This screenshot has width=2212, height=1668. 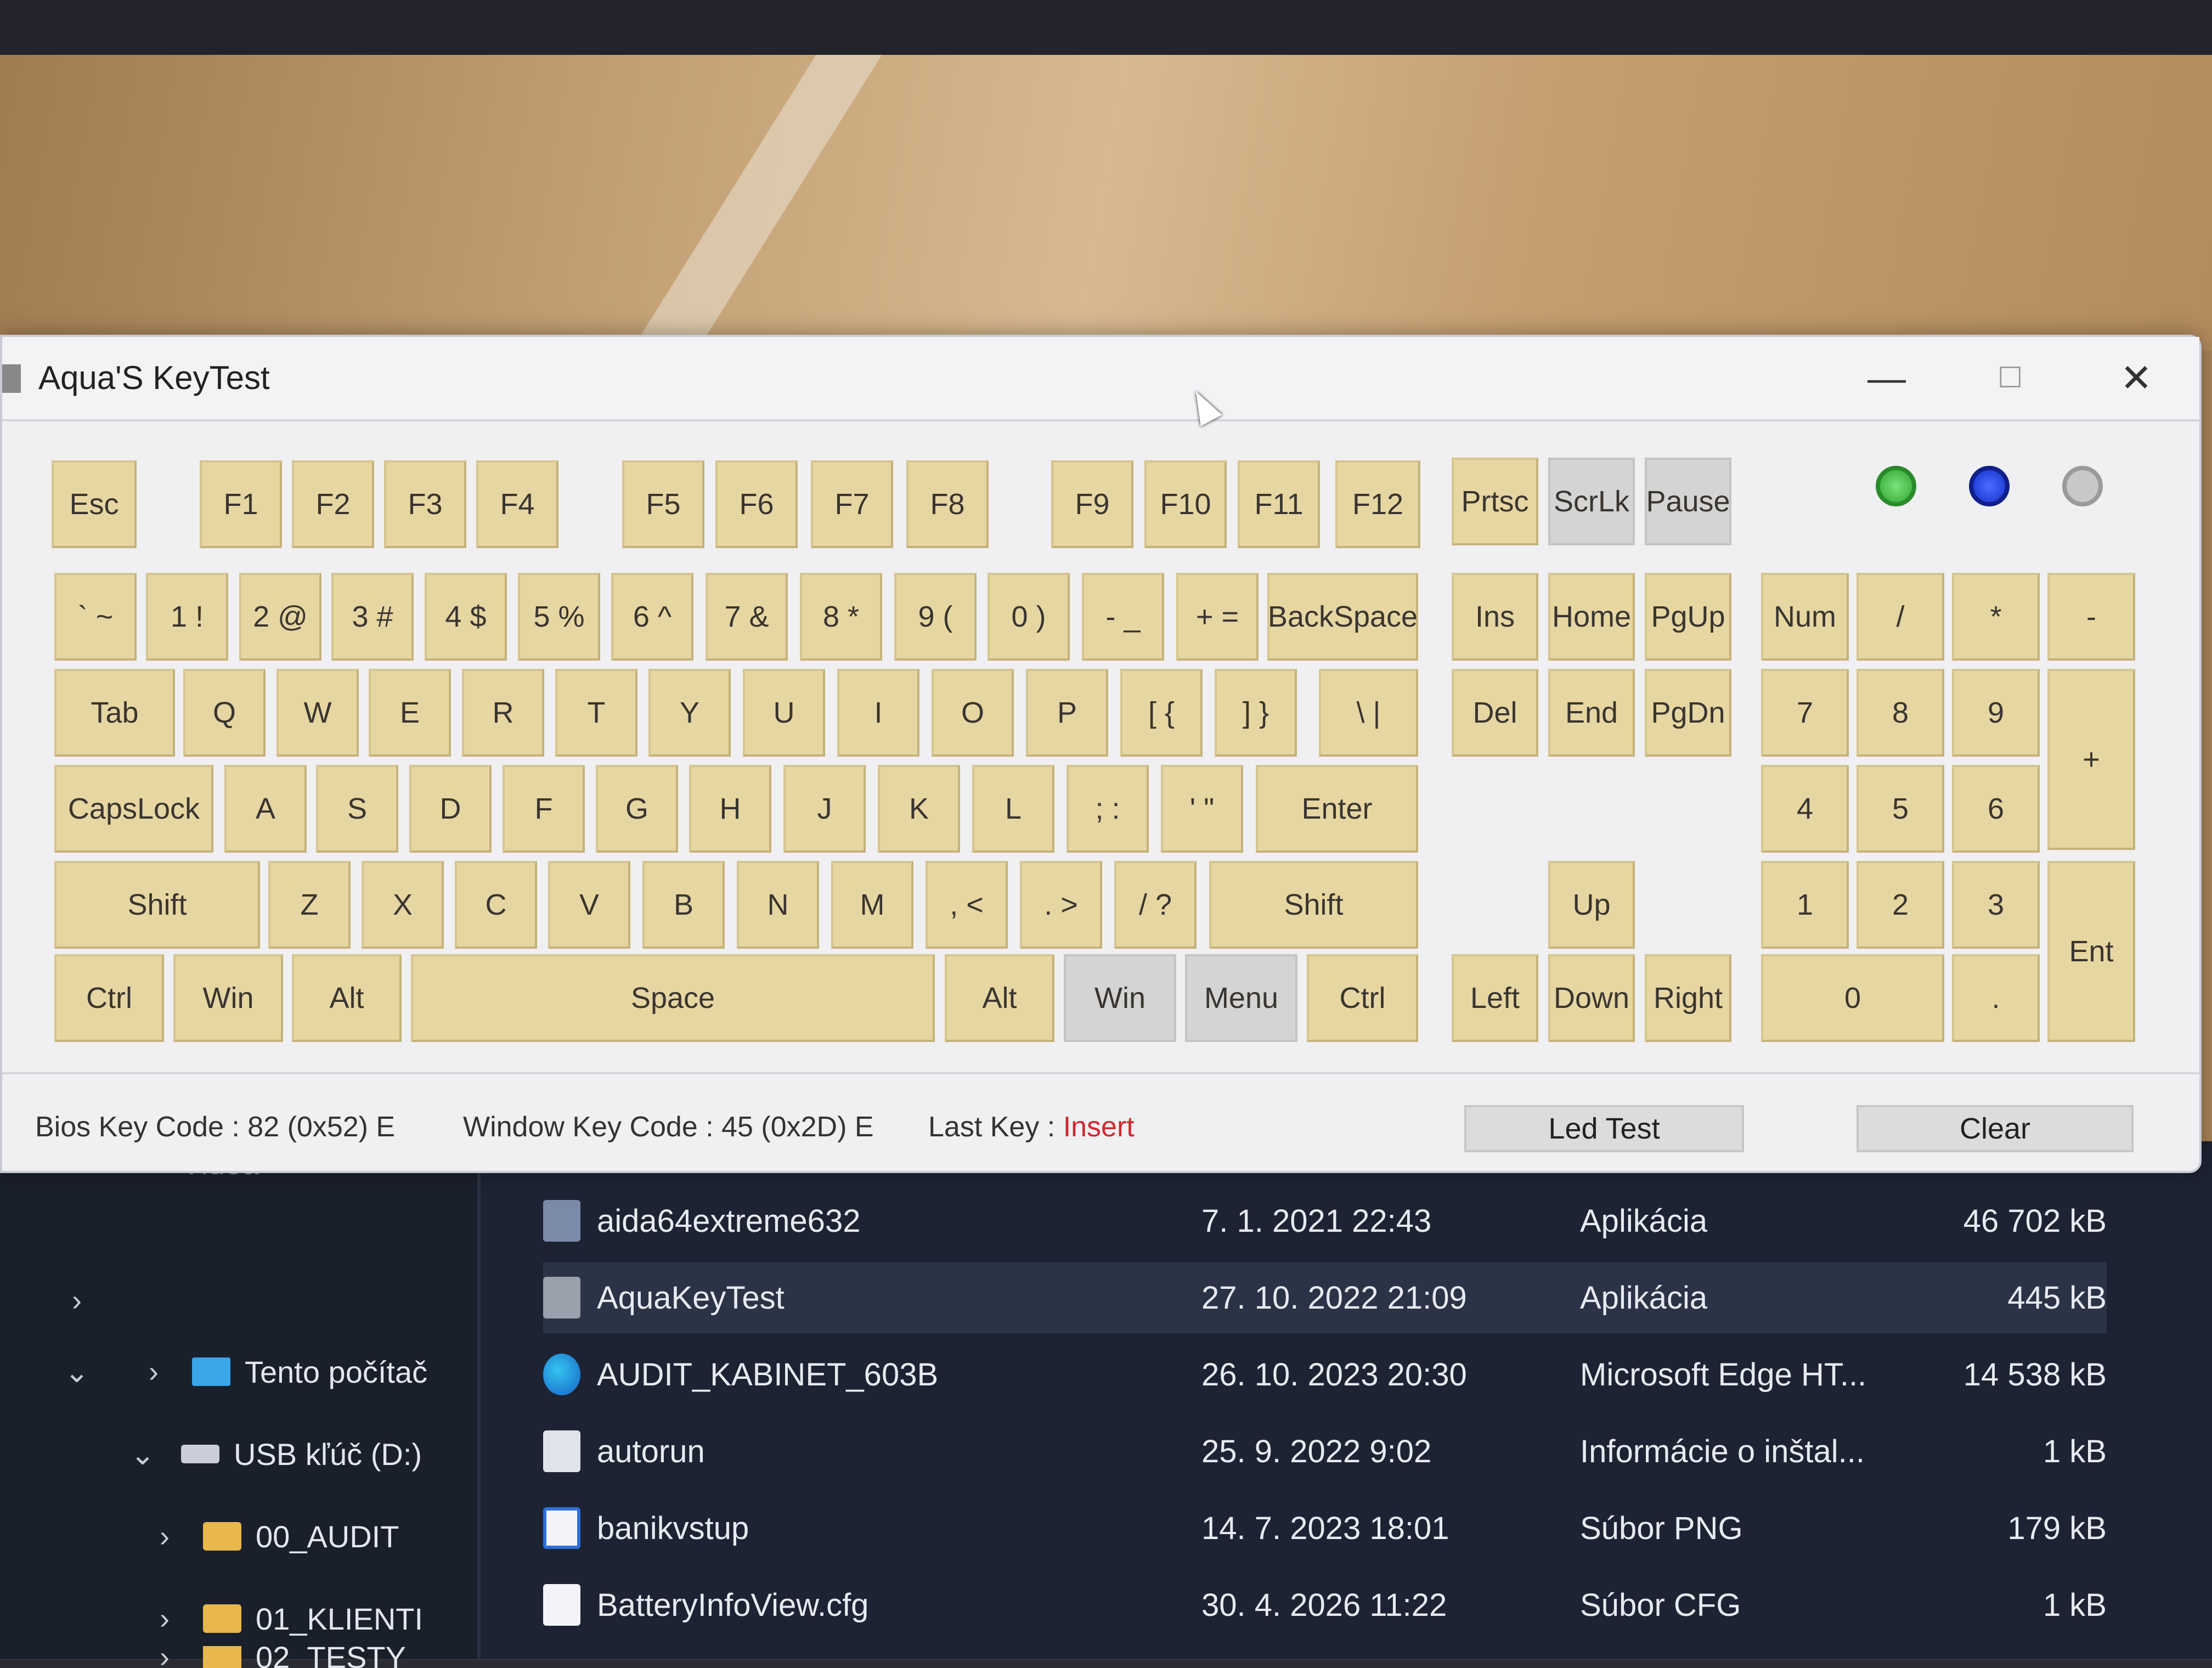 What do you see at coordinates (1805, 713) in the screenshot?
I see `key-num-7: 7` at bounding box center [1805, 713].